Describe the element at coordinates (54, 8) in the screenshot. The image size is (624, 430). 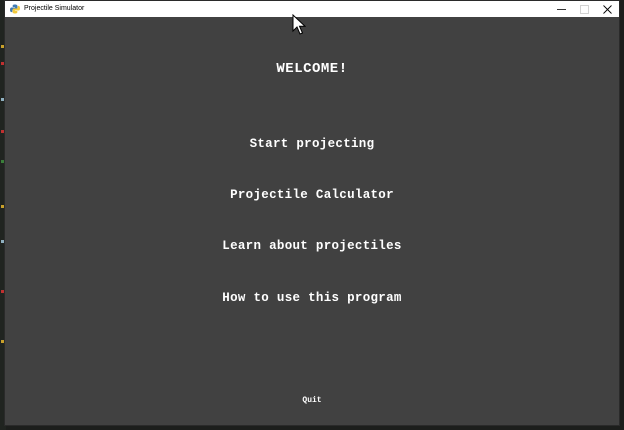
I see `window-title: Projectile Simulator` at that location.